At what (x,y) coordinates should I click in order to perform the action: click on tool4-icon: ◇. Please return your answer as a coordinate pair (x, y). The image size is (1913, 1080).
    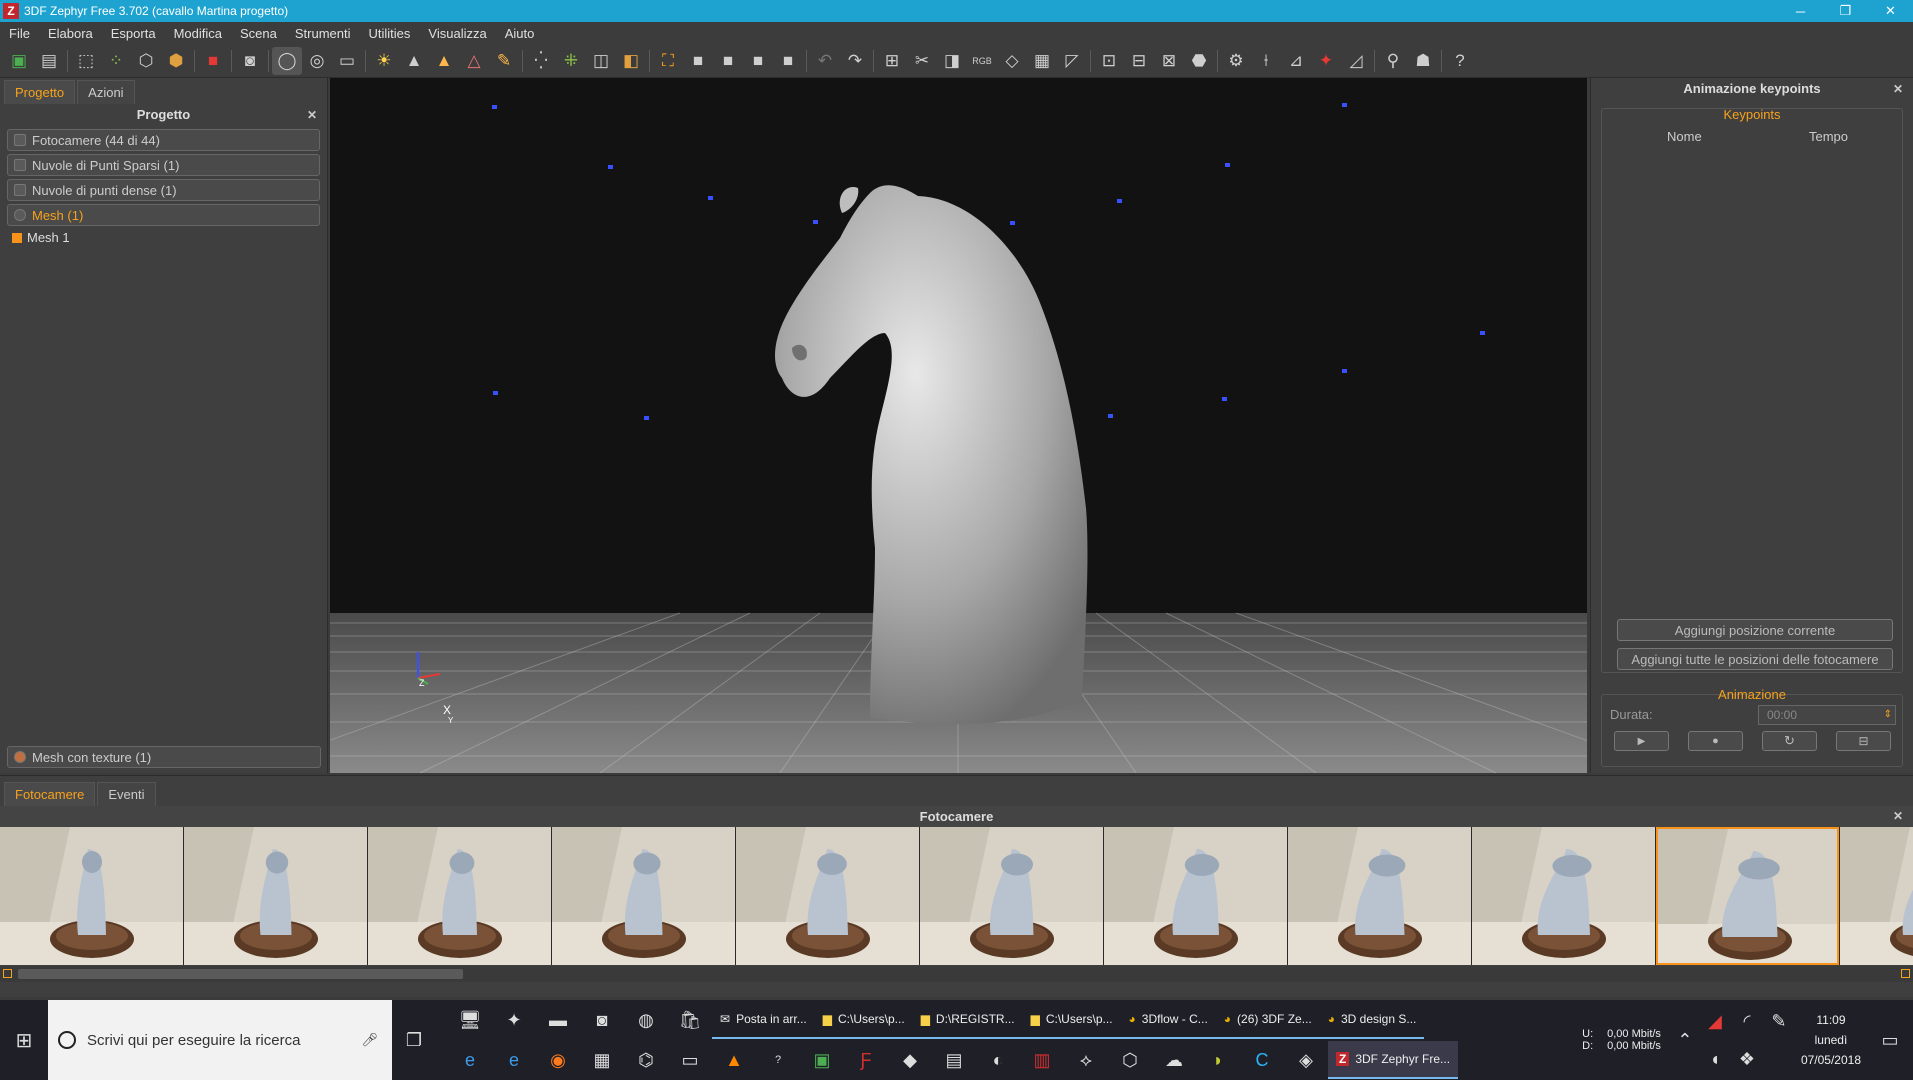
    Looking at the image, I should click on (1012, 61).